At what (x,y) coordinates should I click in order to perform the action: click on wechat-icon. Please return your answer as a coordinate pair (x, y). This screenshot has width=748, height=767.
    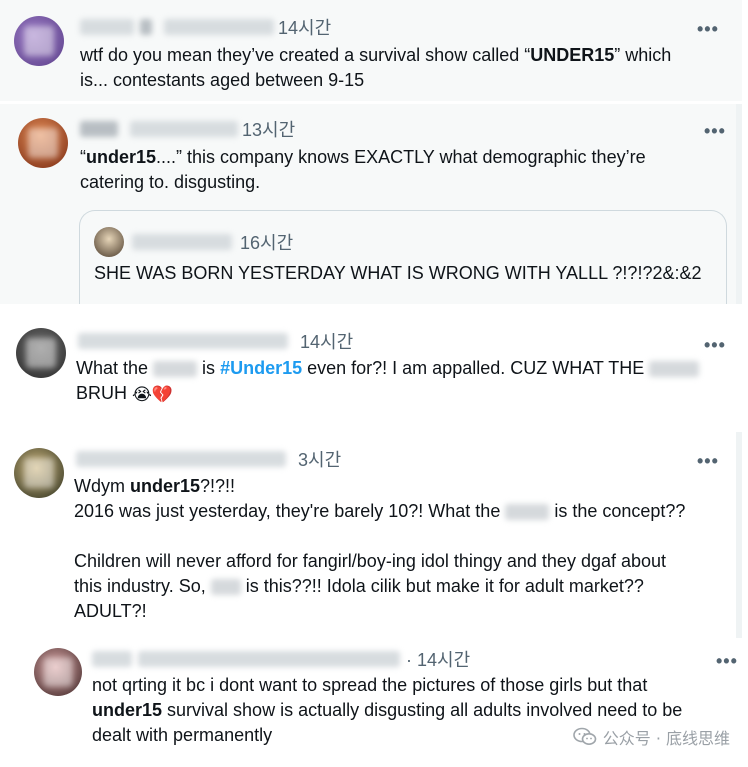
    Looking at the image, I should click on (584, 737).